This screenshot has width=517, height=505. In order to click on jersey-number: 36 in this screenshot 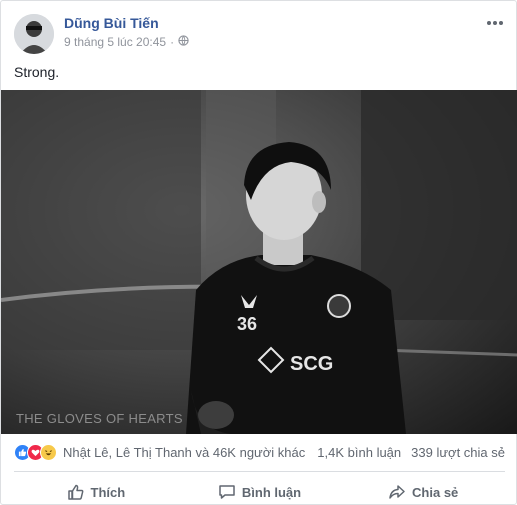, I will do `click(247, 324)`.